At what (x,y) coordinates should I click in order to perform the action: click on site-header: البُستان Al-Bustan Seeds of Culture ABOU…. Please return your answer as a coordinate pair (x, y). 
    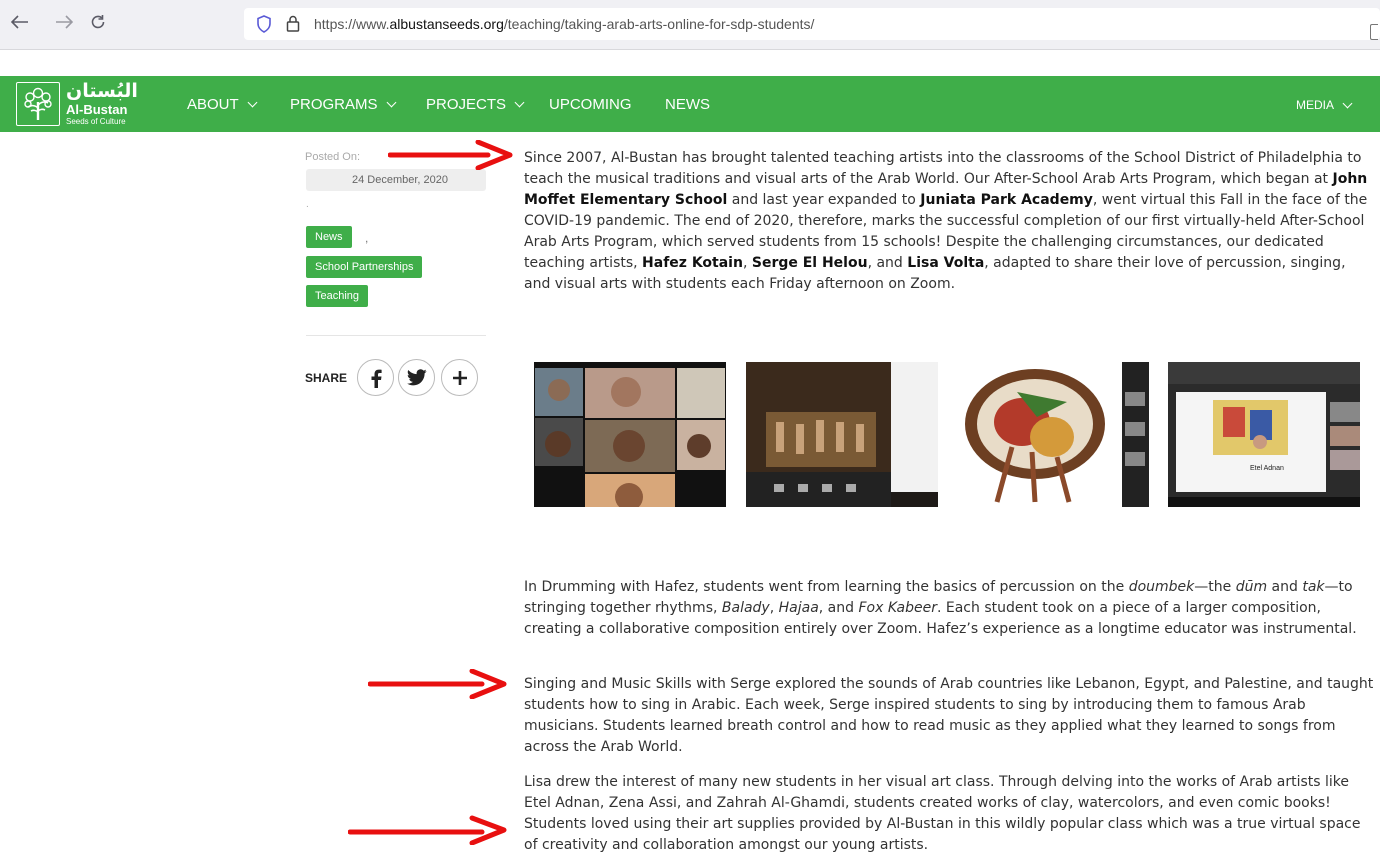
    Looking at the image, I should click on (690, 104).